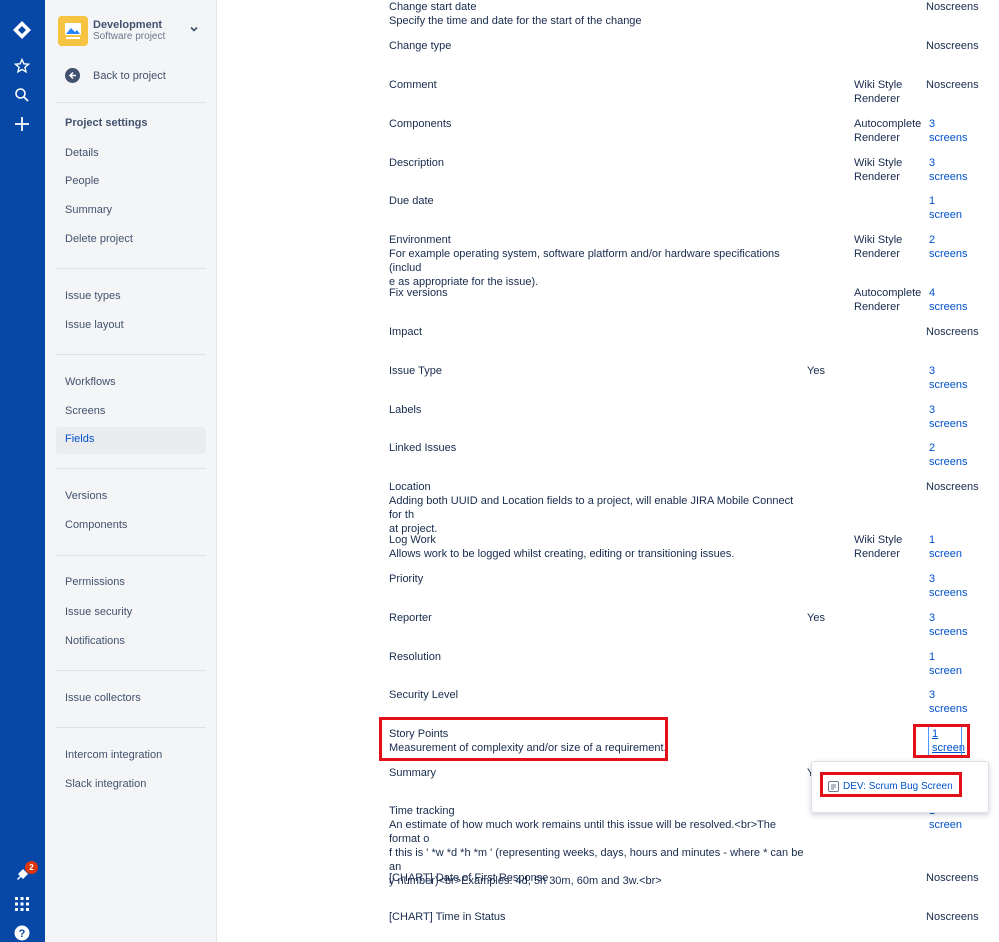  What do you see at coordinates (946, 215) in the screenshot?
I see `screens-text: screen` at bounding box center [946, 215].